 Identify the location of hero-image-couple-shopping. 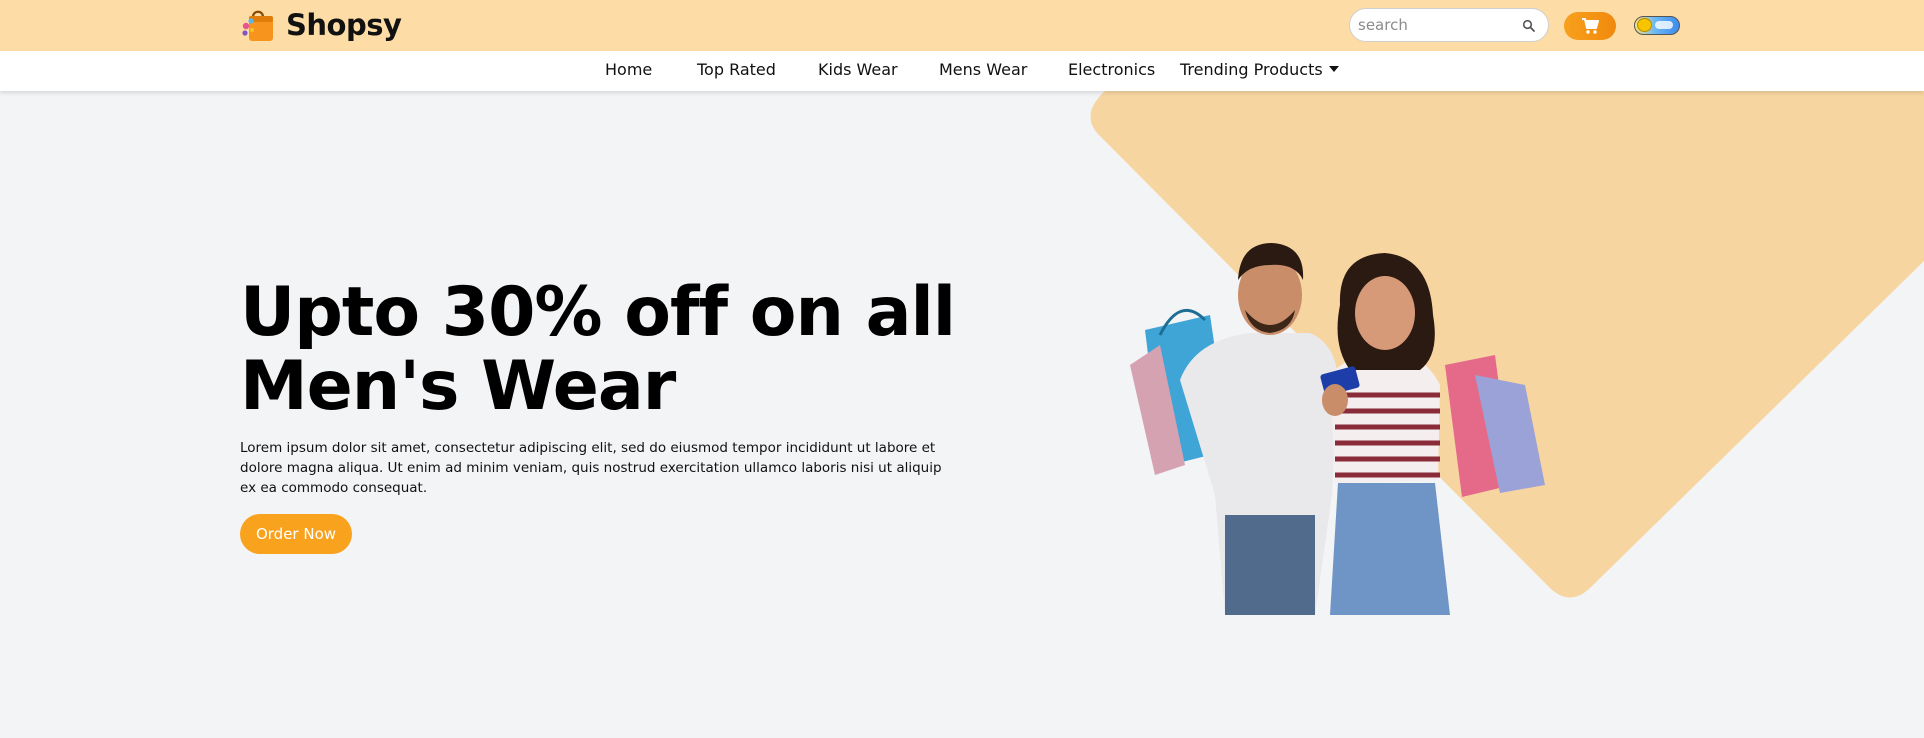
(1337, 429).